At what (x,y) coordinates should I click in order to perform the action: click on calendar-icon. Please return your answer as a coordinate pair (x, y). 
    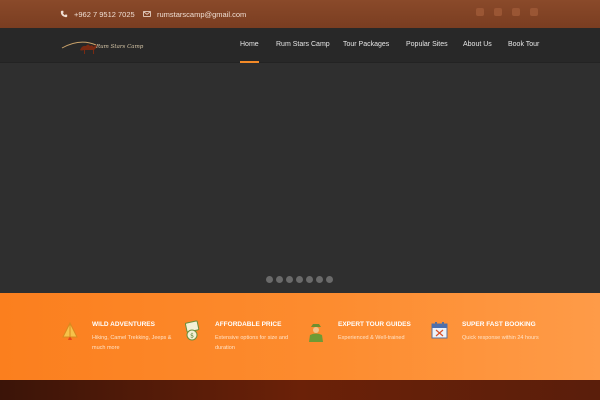
    Looking at the image, I should click on (439, 330).